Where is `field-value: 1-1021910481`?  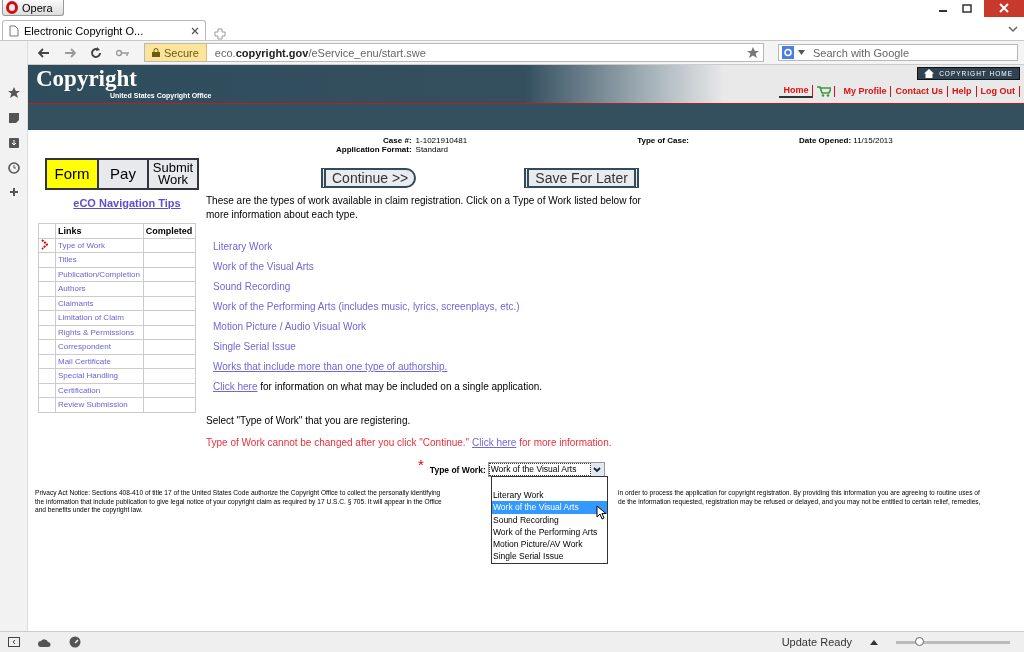
field-value: 1-1021910481 is located at coordinates (441, 140).